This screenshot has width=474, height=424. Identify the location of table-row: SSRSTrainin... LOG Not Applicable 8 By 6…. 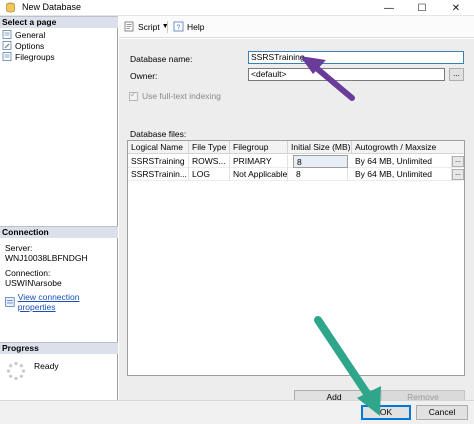
(296, 174).